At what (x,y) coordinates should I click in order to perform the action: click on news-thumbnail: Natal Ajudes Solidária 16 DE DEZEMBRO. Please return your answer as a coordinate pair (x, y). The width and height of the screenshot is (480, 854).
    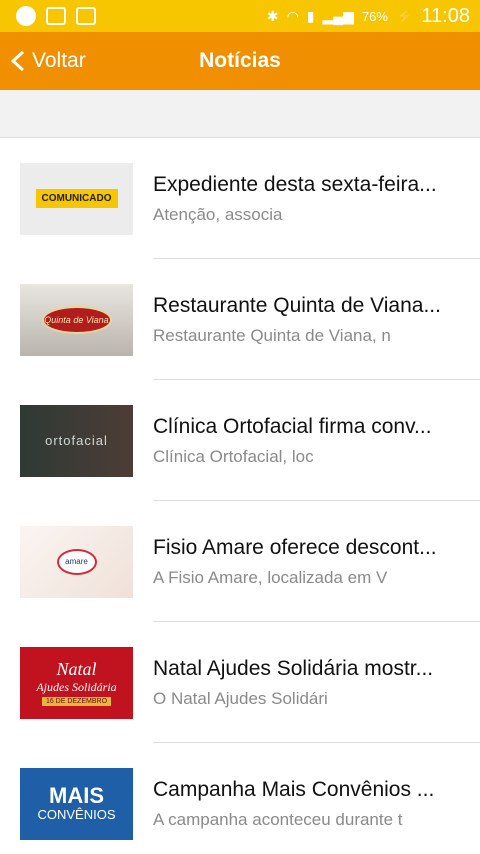
    Looking at the image, I should click on (76, 682).